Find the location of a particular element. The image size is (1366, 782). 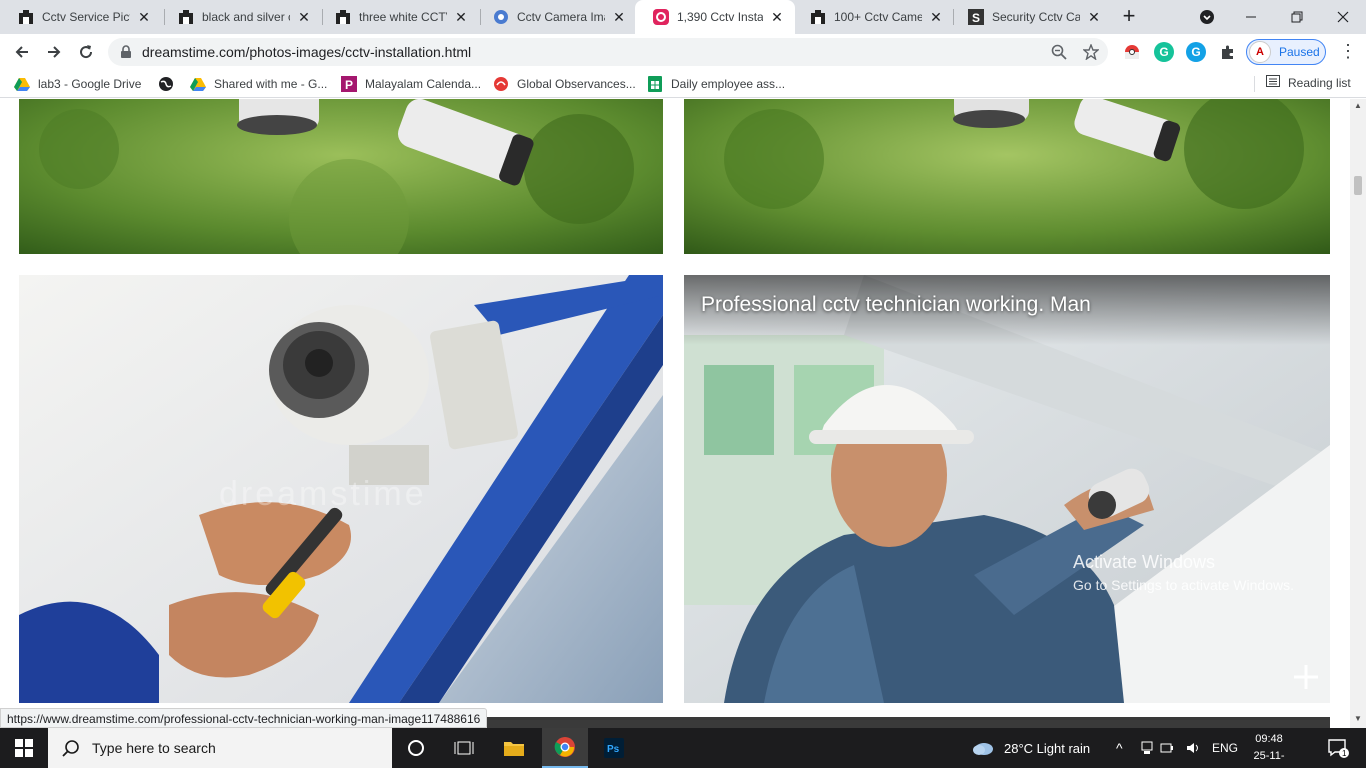

tab-title: 100+ Cctv Camer is located at coordinates (878, 17).